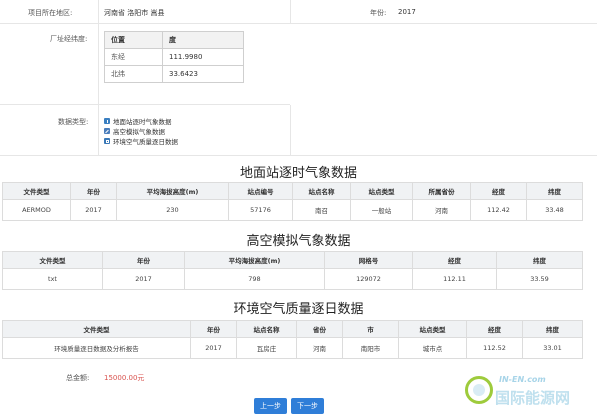 The width and height of the screenshot is (597, 417). Describe the element at coordinates (552, 348) in the screenshot. I see `table-cell: 33.01` at that location.